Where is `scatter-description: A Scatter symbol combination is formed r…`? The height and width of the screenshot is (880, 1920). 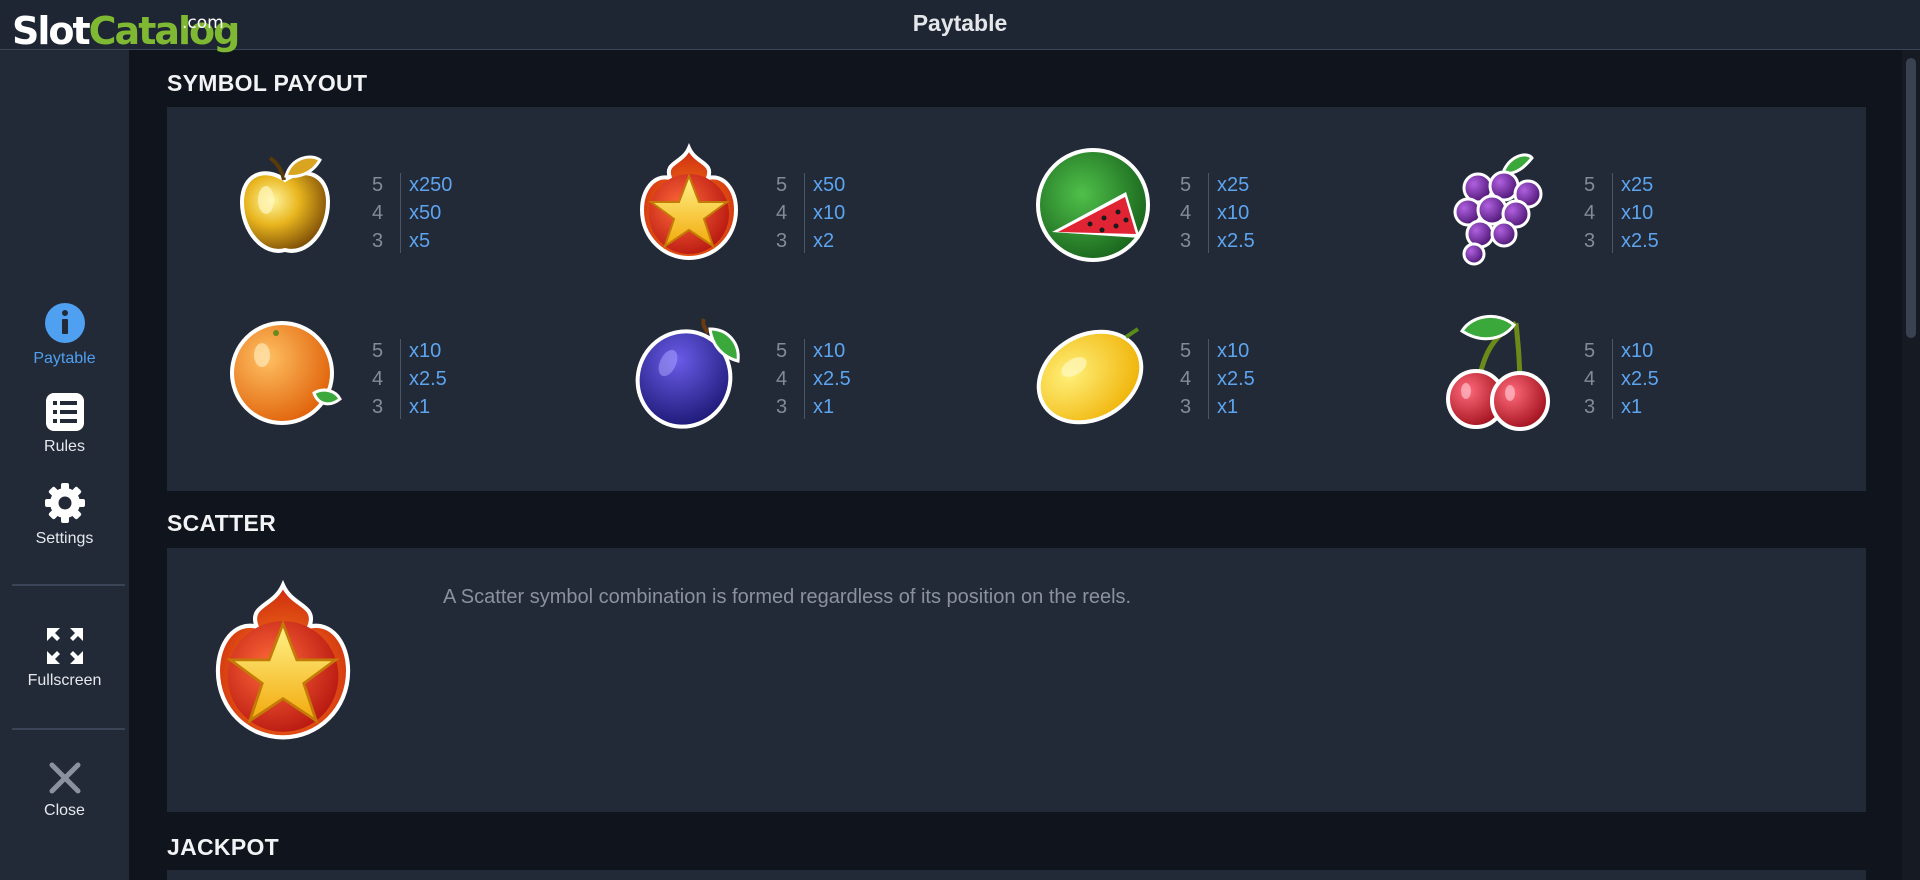
scatter-description: A Scatter symbol combination is formed r… is located at coordinates (787, 597).